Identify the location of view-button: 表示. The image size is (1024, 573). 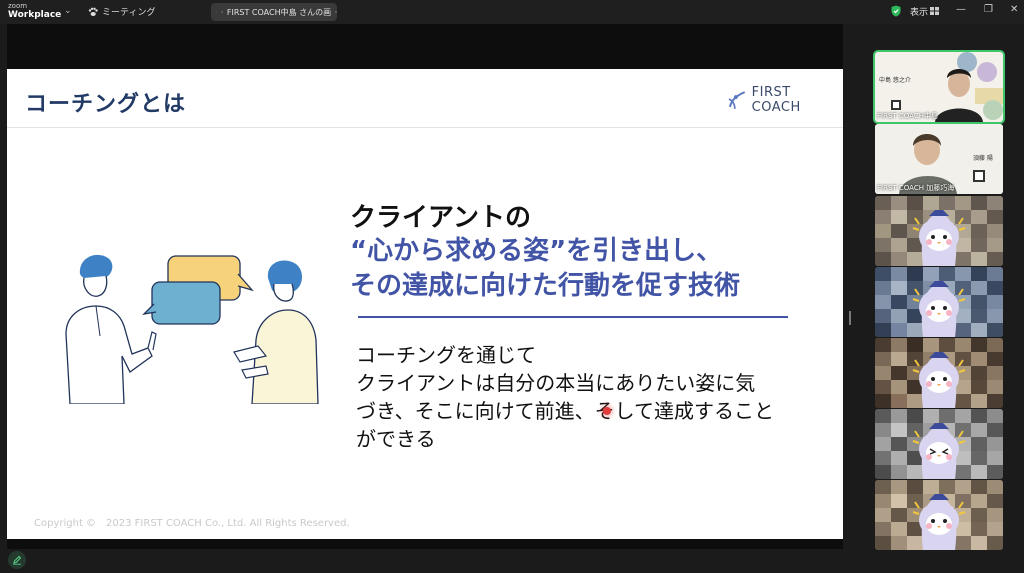
(919, 11).